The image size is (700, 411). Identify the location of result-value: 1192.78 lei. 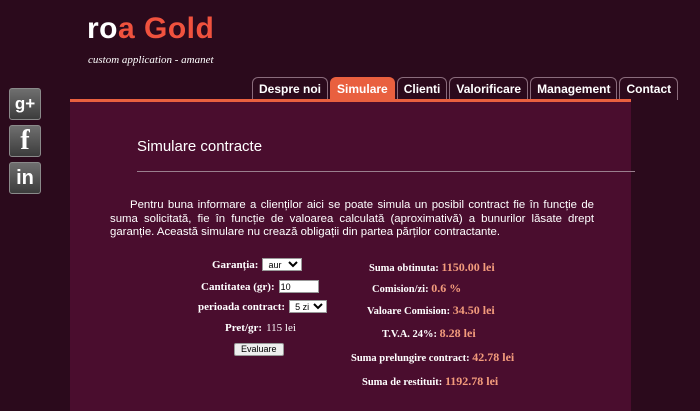
(471, 381).